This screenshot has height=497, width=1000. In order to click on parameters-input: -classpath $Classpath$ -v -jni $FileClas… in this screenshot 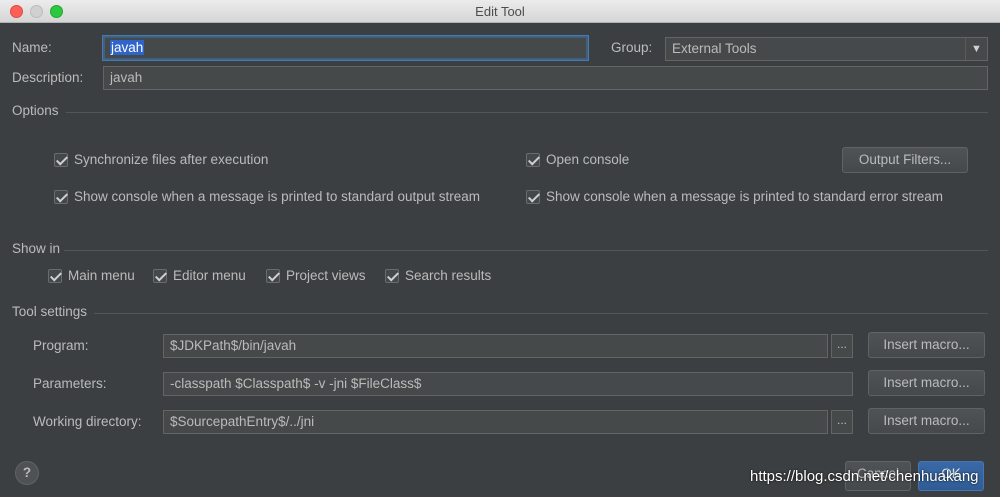, I will do `click(508, 384)`.